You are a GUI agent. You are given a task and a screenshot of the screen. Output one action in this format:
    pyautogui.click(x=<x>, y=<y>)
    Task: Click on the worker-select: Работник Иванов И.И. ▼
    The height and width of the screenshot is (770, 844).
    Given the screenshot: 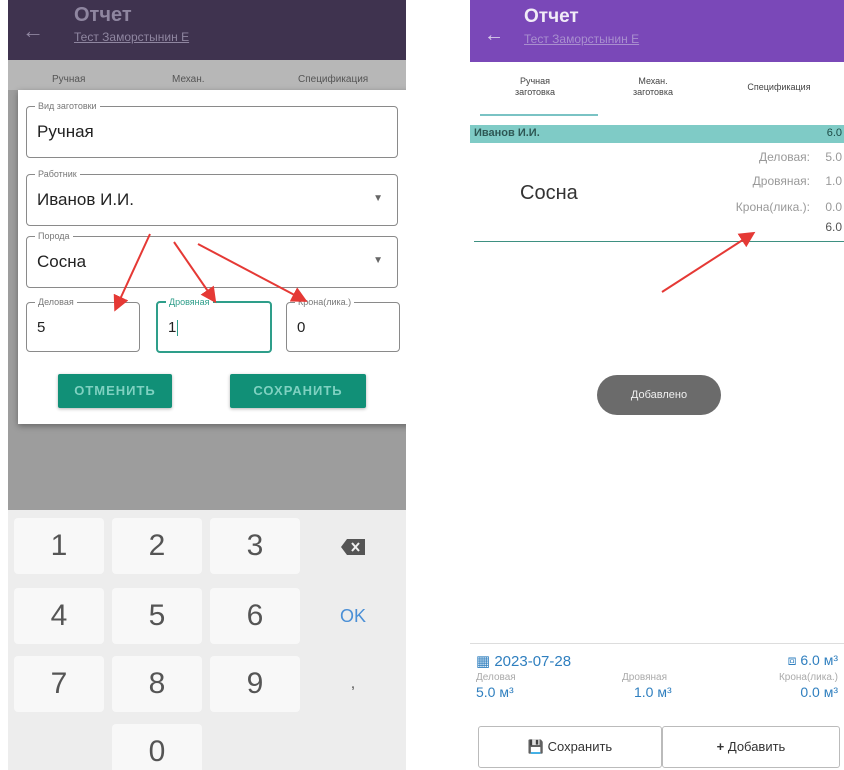 What is the action you would take?
    pyautogui.click(x=212, y=197)
    